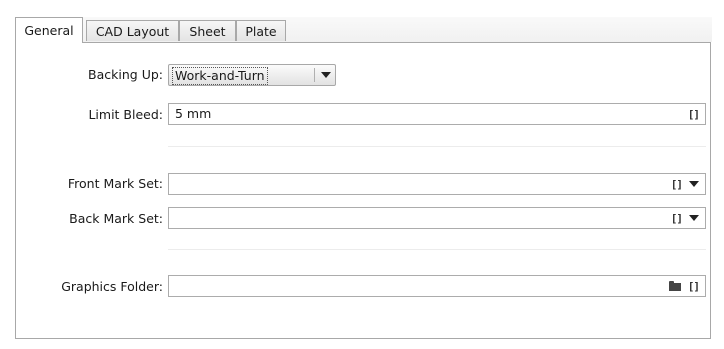  I want to click on tab-sheet: Sheet, so click(207, 30).